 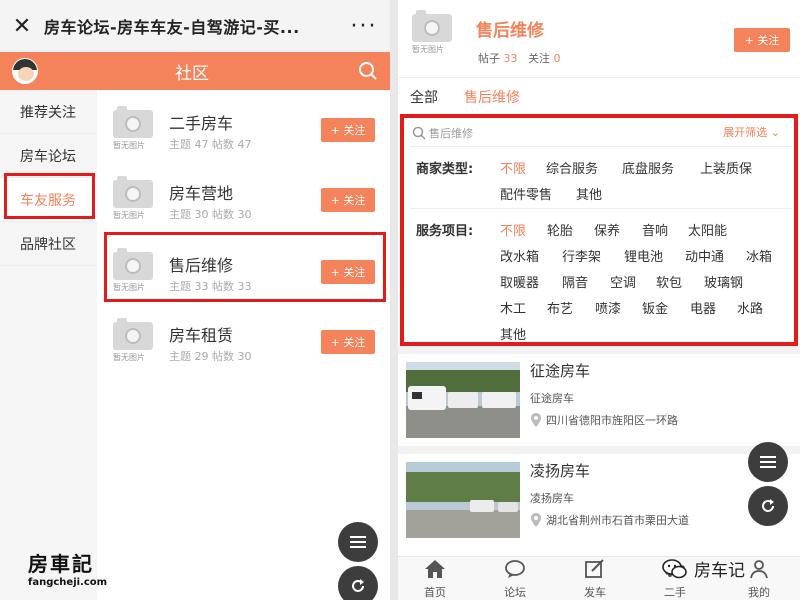 What do you see at coordinates (599, 39) in the screenshot?
I see `board-header: 暂无图片 售后维修 帖子 33 关注 0 + 关注` at bounding box center [599, 39].